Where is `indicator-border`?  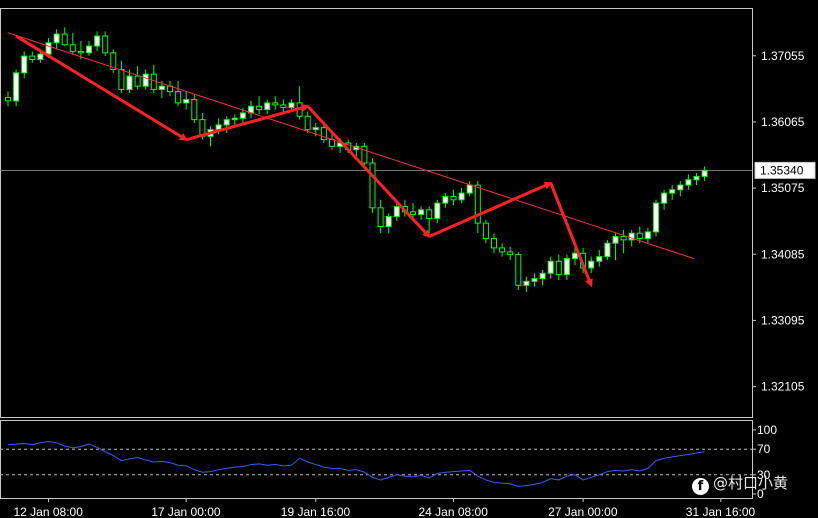 indicator-border is located at coordinates (376, 459).